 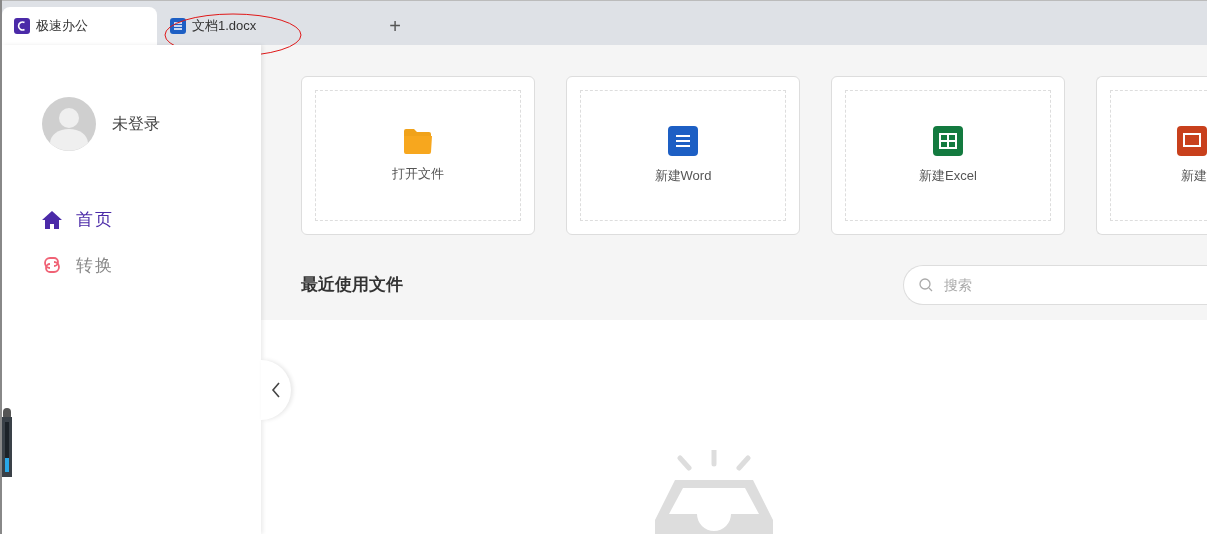 I want to click on action-card: 打开文件, so click(x=418, y=155).